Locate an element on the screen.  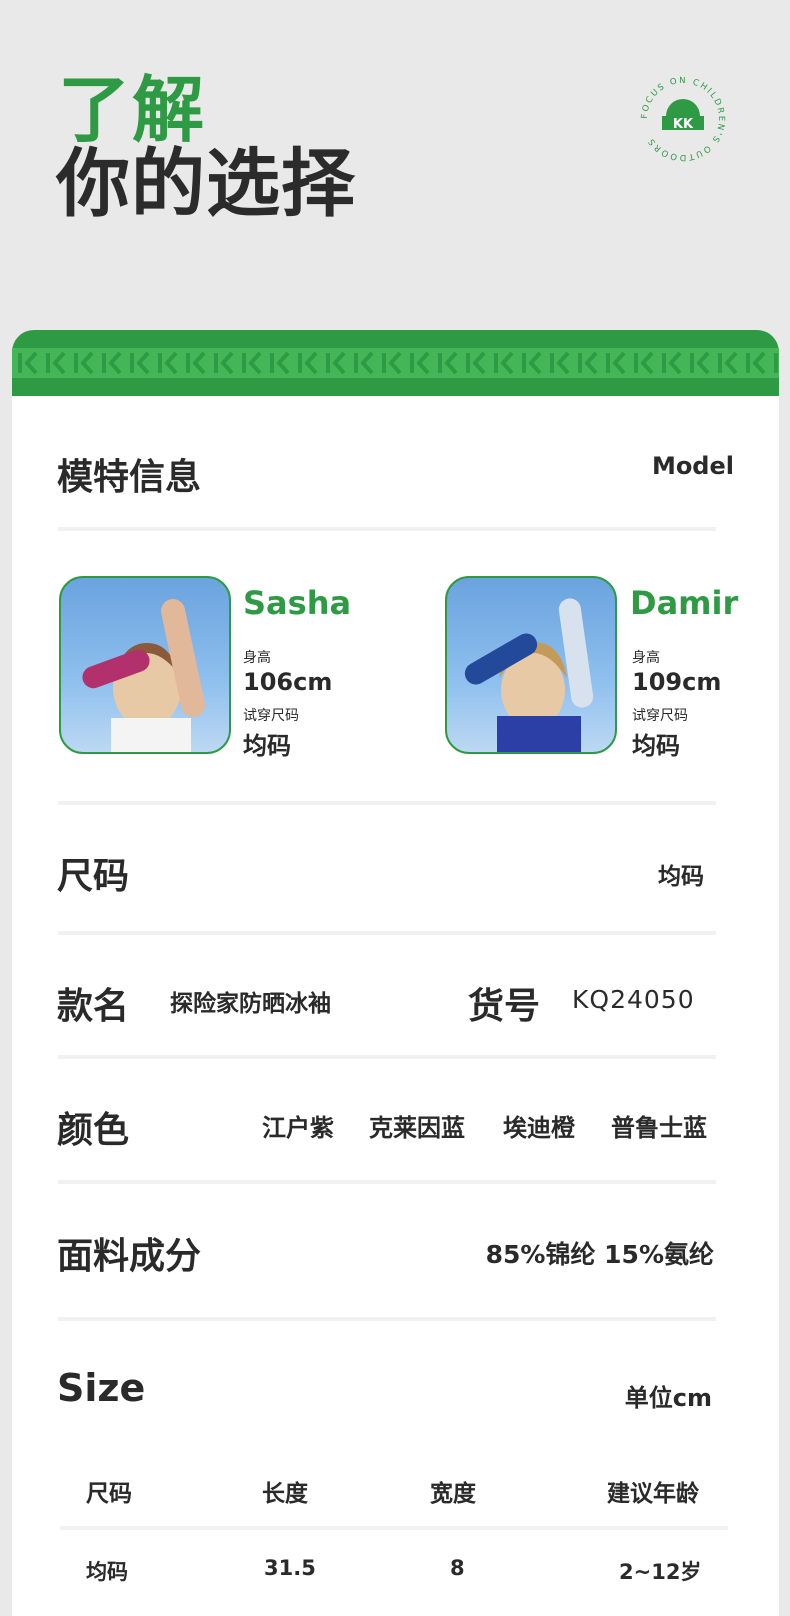
model-photo-sasha is located at coordinates (145, 665).